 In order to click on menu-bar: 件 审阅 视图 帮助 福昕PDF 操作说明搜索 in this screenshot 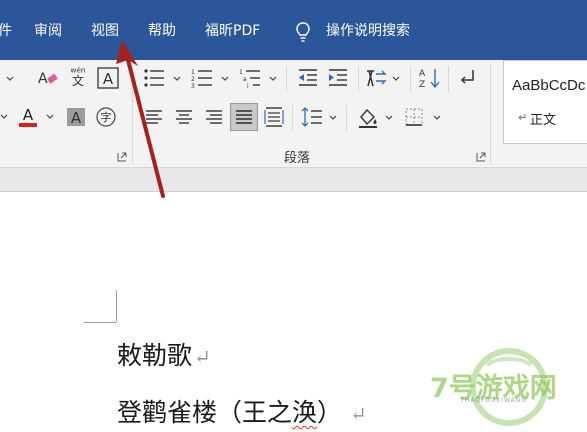, I will do `click(293, 30)`.